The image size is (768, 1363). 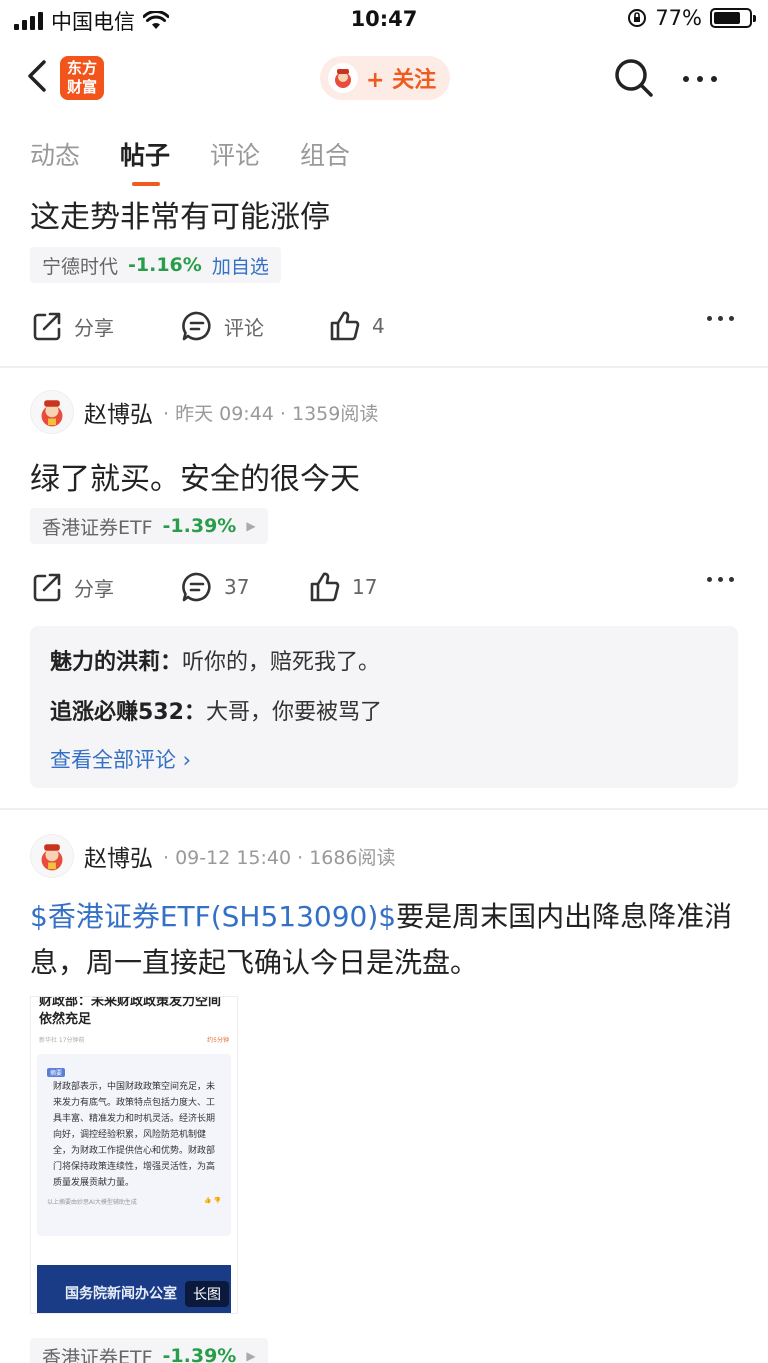 What do you see at coordinates (325, 154) in the screenshot?
I see `tab-portfolio: 组合` at bounding box center [325, 154].